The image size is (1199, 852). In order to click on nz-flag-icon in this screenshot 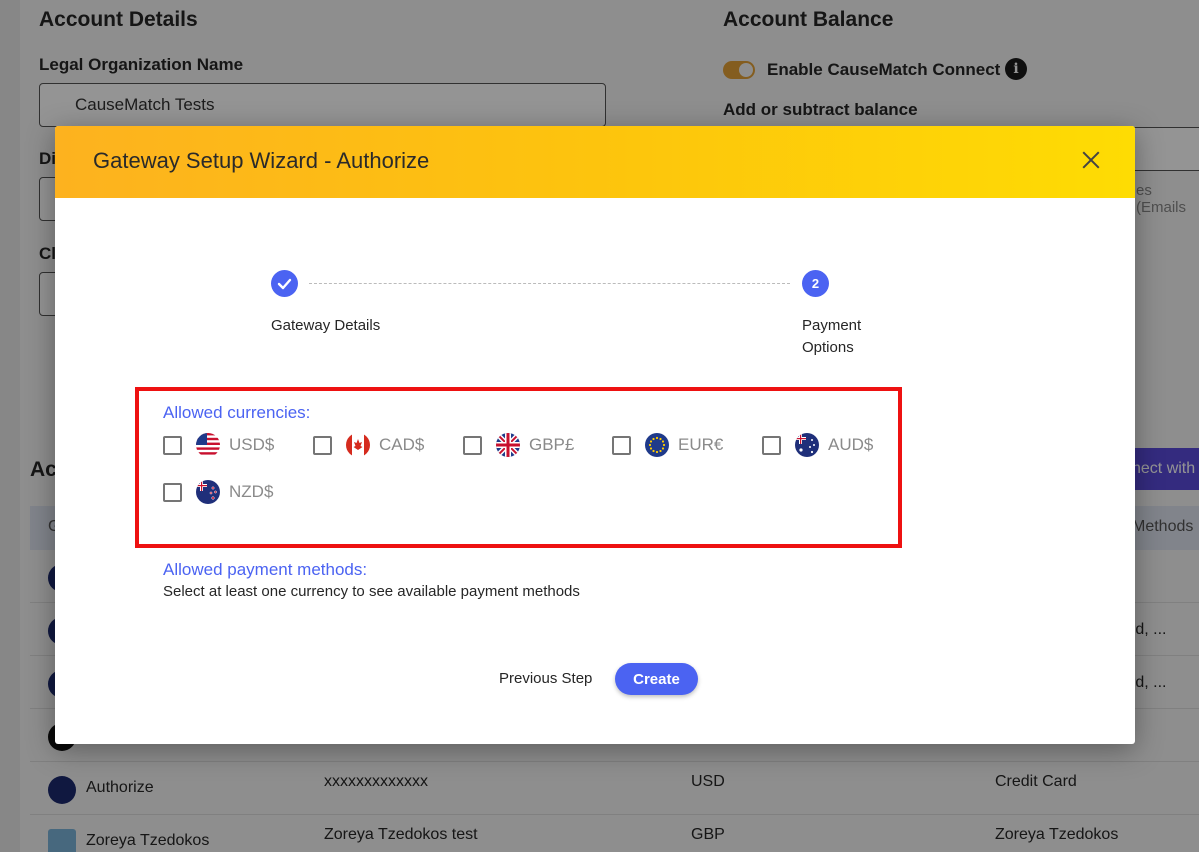, I will do `click(208, 492)`.